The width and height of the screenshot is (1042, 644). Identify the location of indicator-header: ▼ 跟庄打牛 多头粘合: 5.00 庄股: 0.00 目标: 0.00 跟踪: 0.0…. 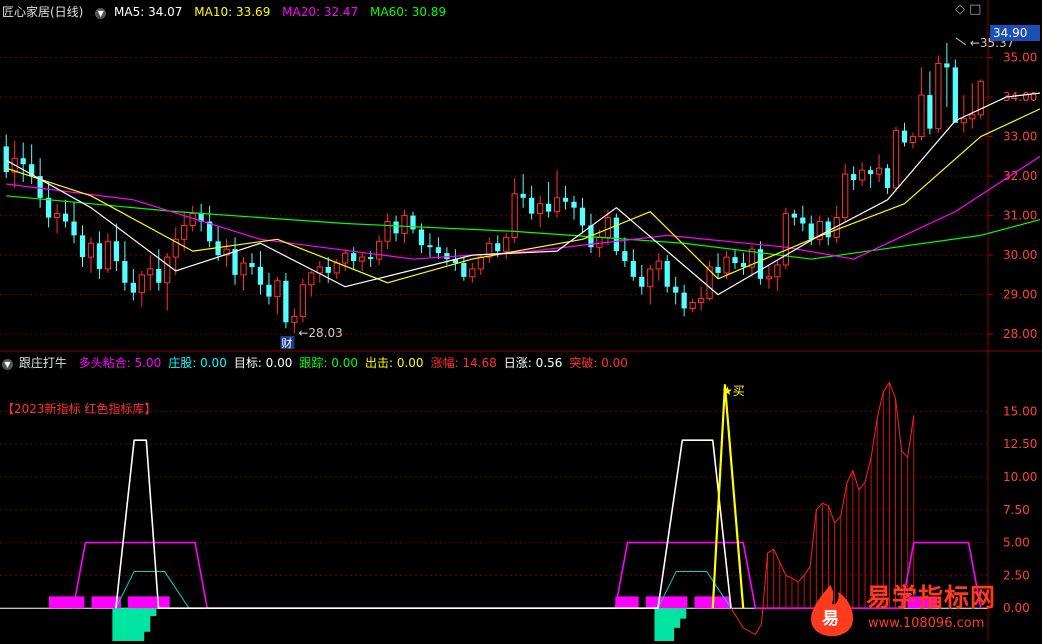
(322, 362).